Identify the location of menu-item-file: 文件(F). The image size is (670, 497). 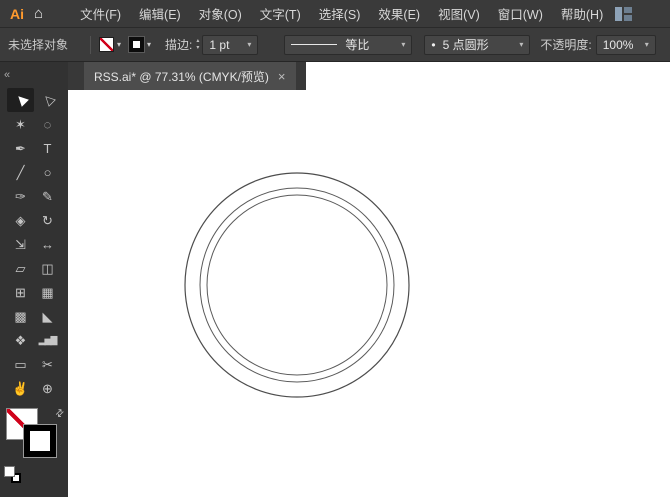
(100, 14).